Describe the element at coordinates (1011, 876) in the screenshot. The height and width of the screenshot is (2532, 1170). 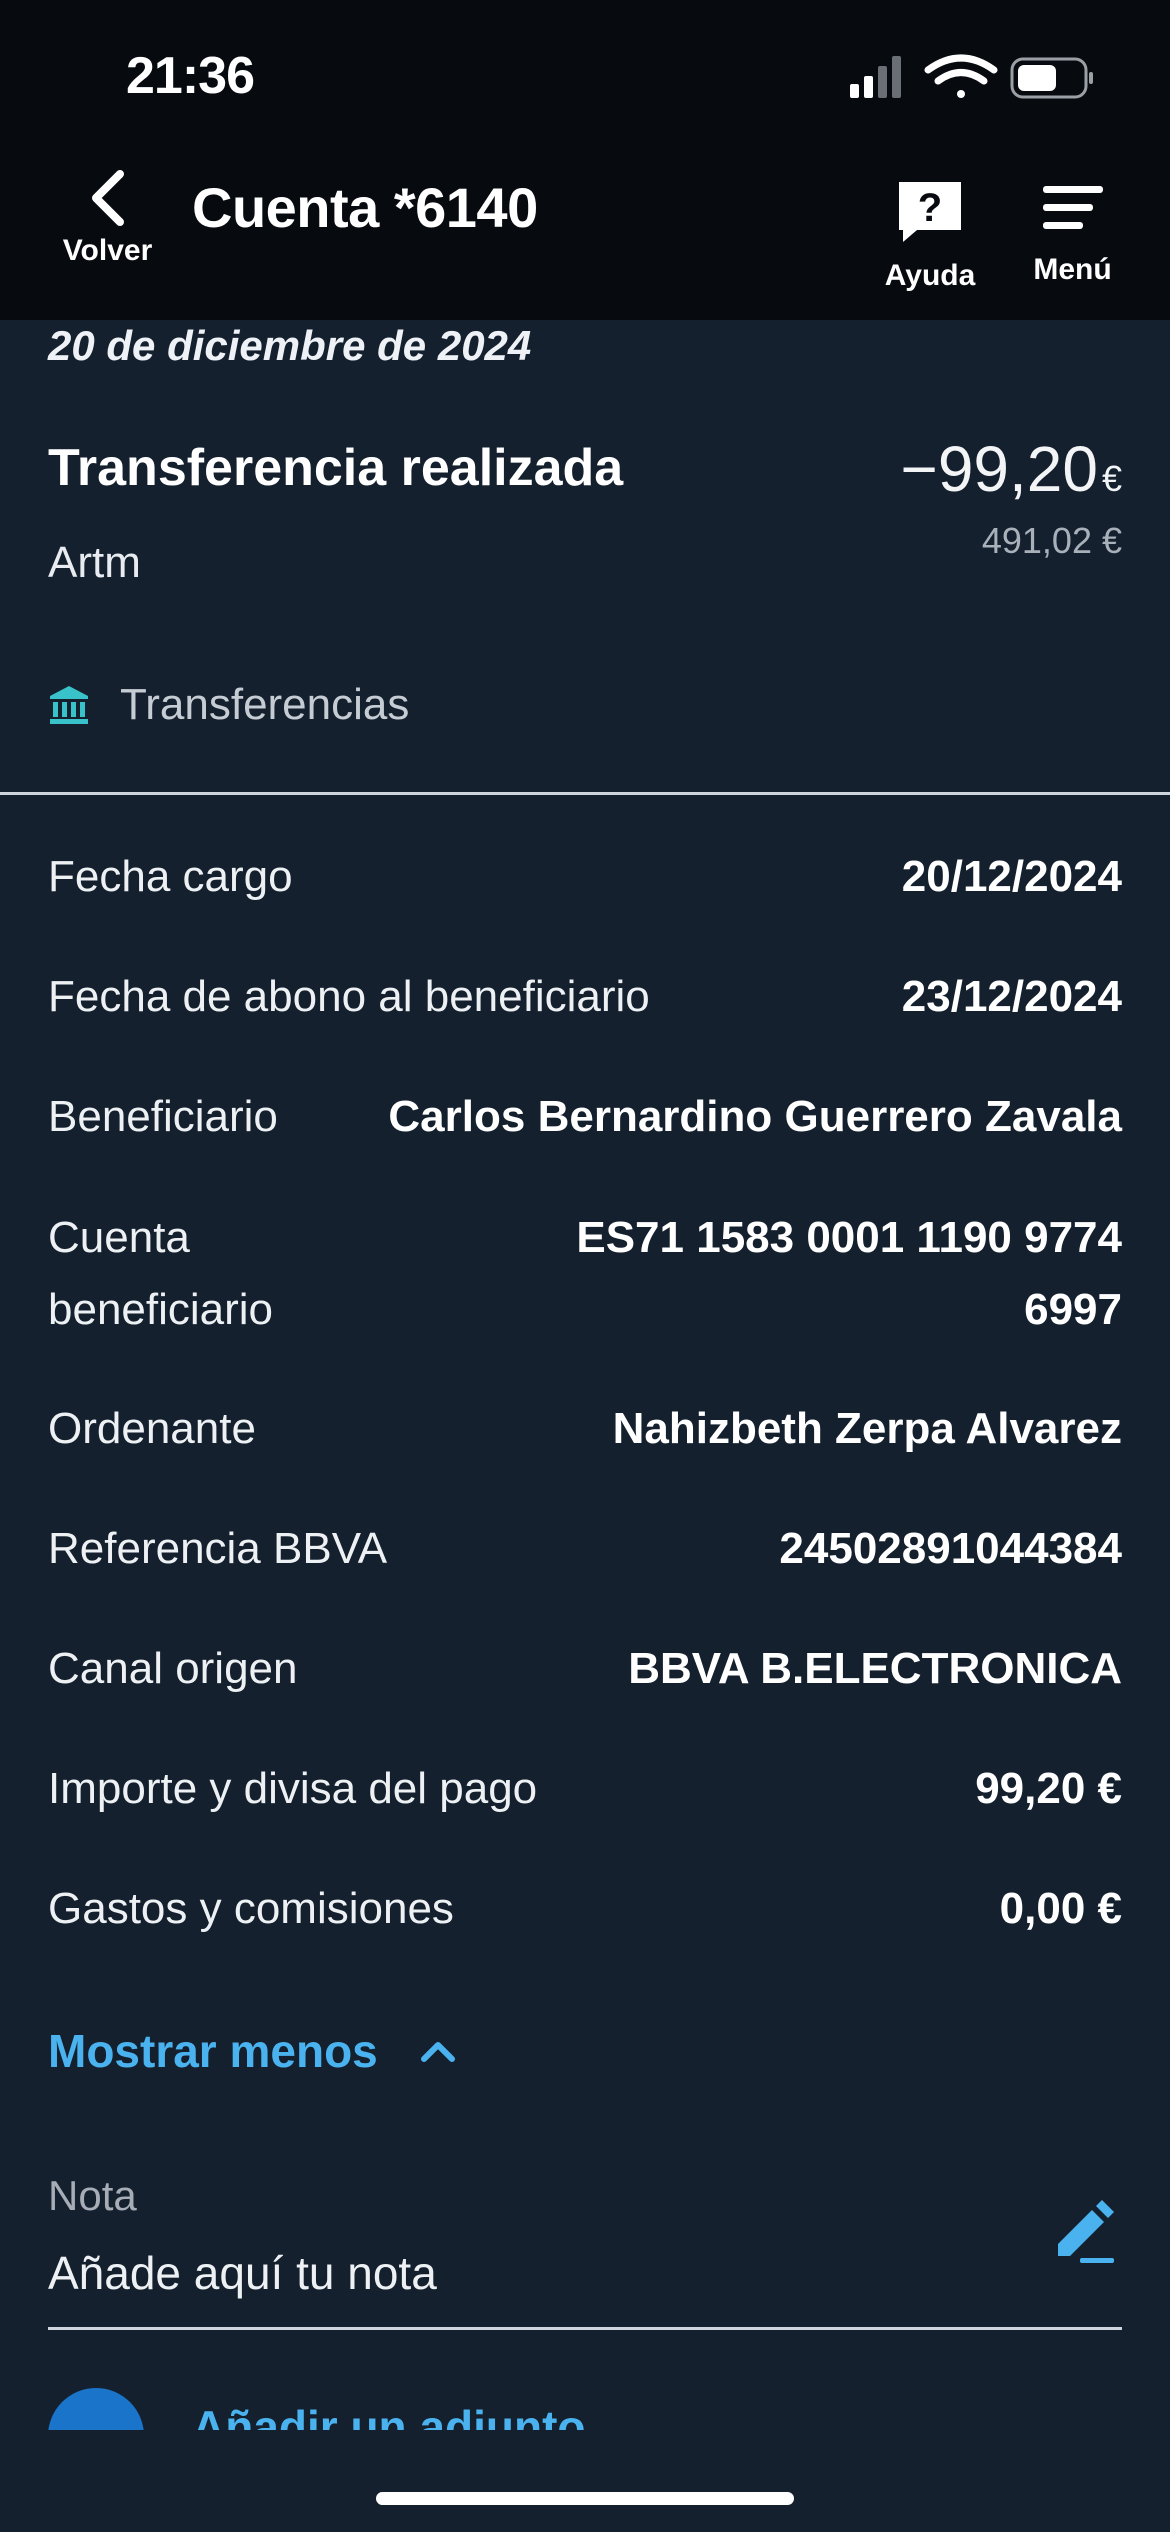
I see `detail-value: 20/12/2024` at that location.